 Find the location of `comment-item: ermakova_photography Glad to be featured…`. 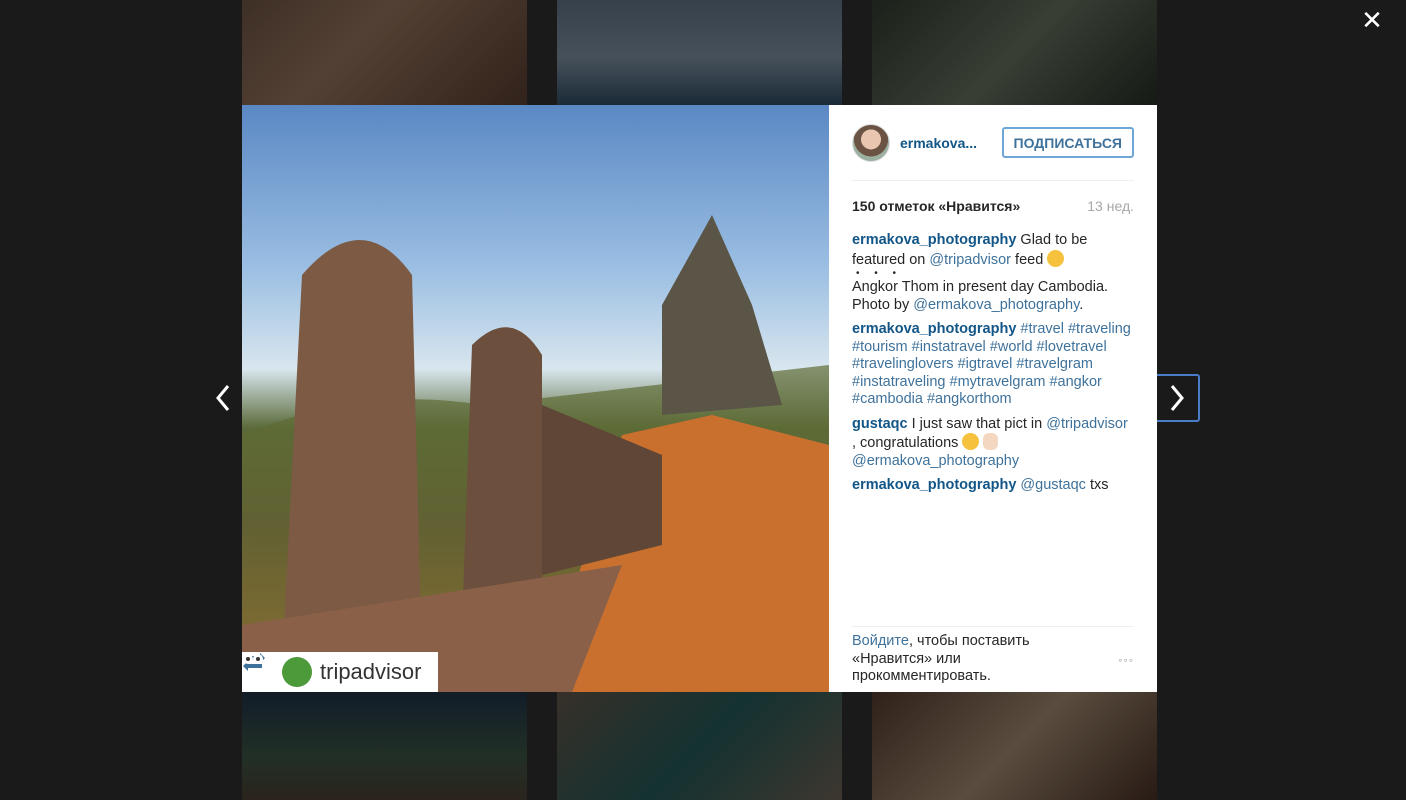

comment-item: ermakova_photography Glad to be featured… is located at coordinates (993, 273).